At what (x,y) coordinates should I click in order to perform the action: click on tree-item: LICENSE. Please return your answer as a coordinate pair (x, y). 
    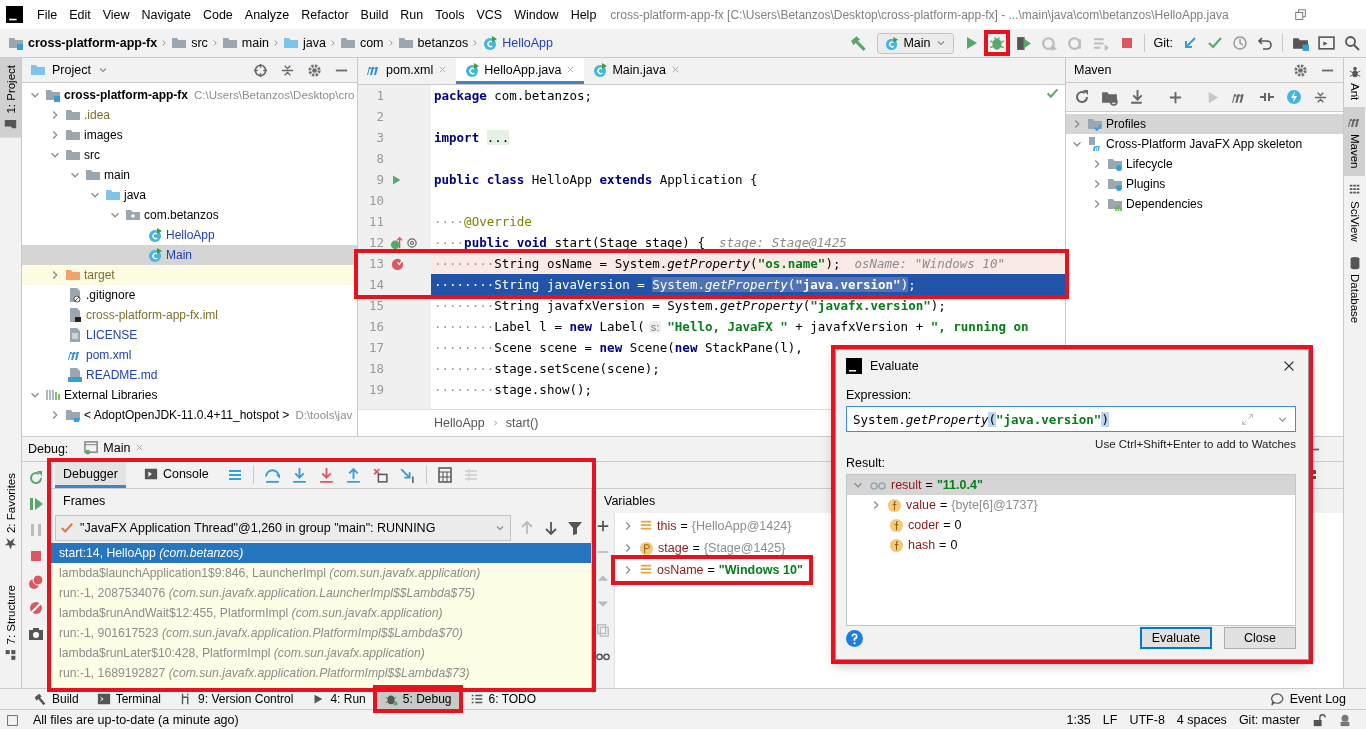
    Looking at the image, I should click on (189, 335).